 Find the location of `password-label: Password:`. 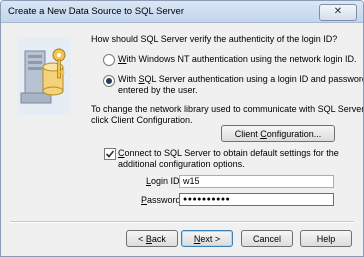

password-label: Password: is located at coordinates (162, 200).